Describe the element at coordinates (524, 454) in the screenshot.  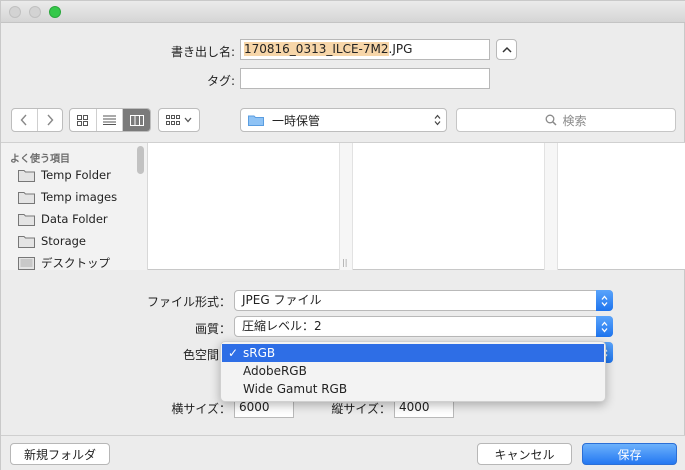
I see `cancel-button: キャンセル` at that location.